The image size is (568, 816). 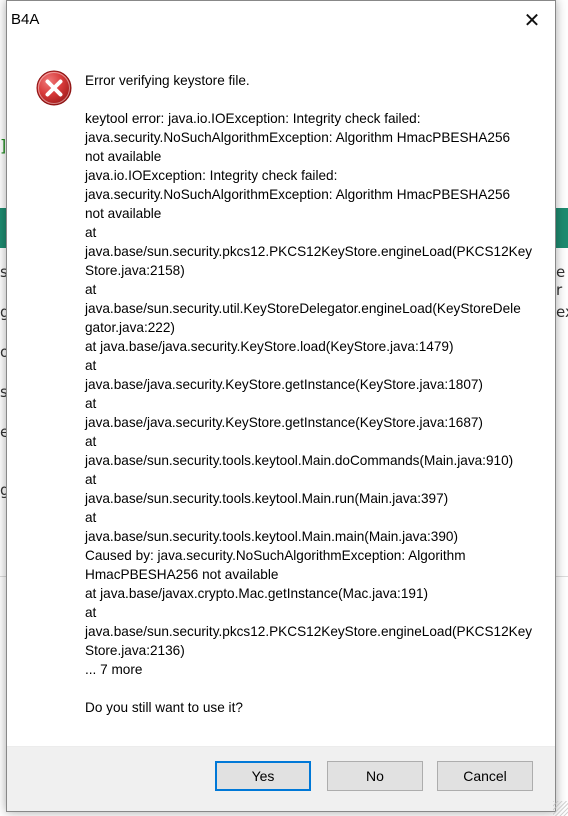 What do you see at coordinates (560, 808) in the screenshot?
I see `resize-grip` at bounding box center [560, 808].